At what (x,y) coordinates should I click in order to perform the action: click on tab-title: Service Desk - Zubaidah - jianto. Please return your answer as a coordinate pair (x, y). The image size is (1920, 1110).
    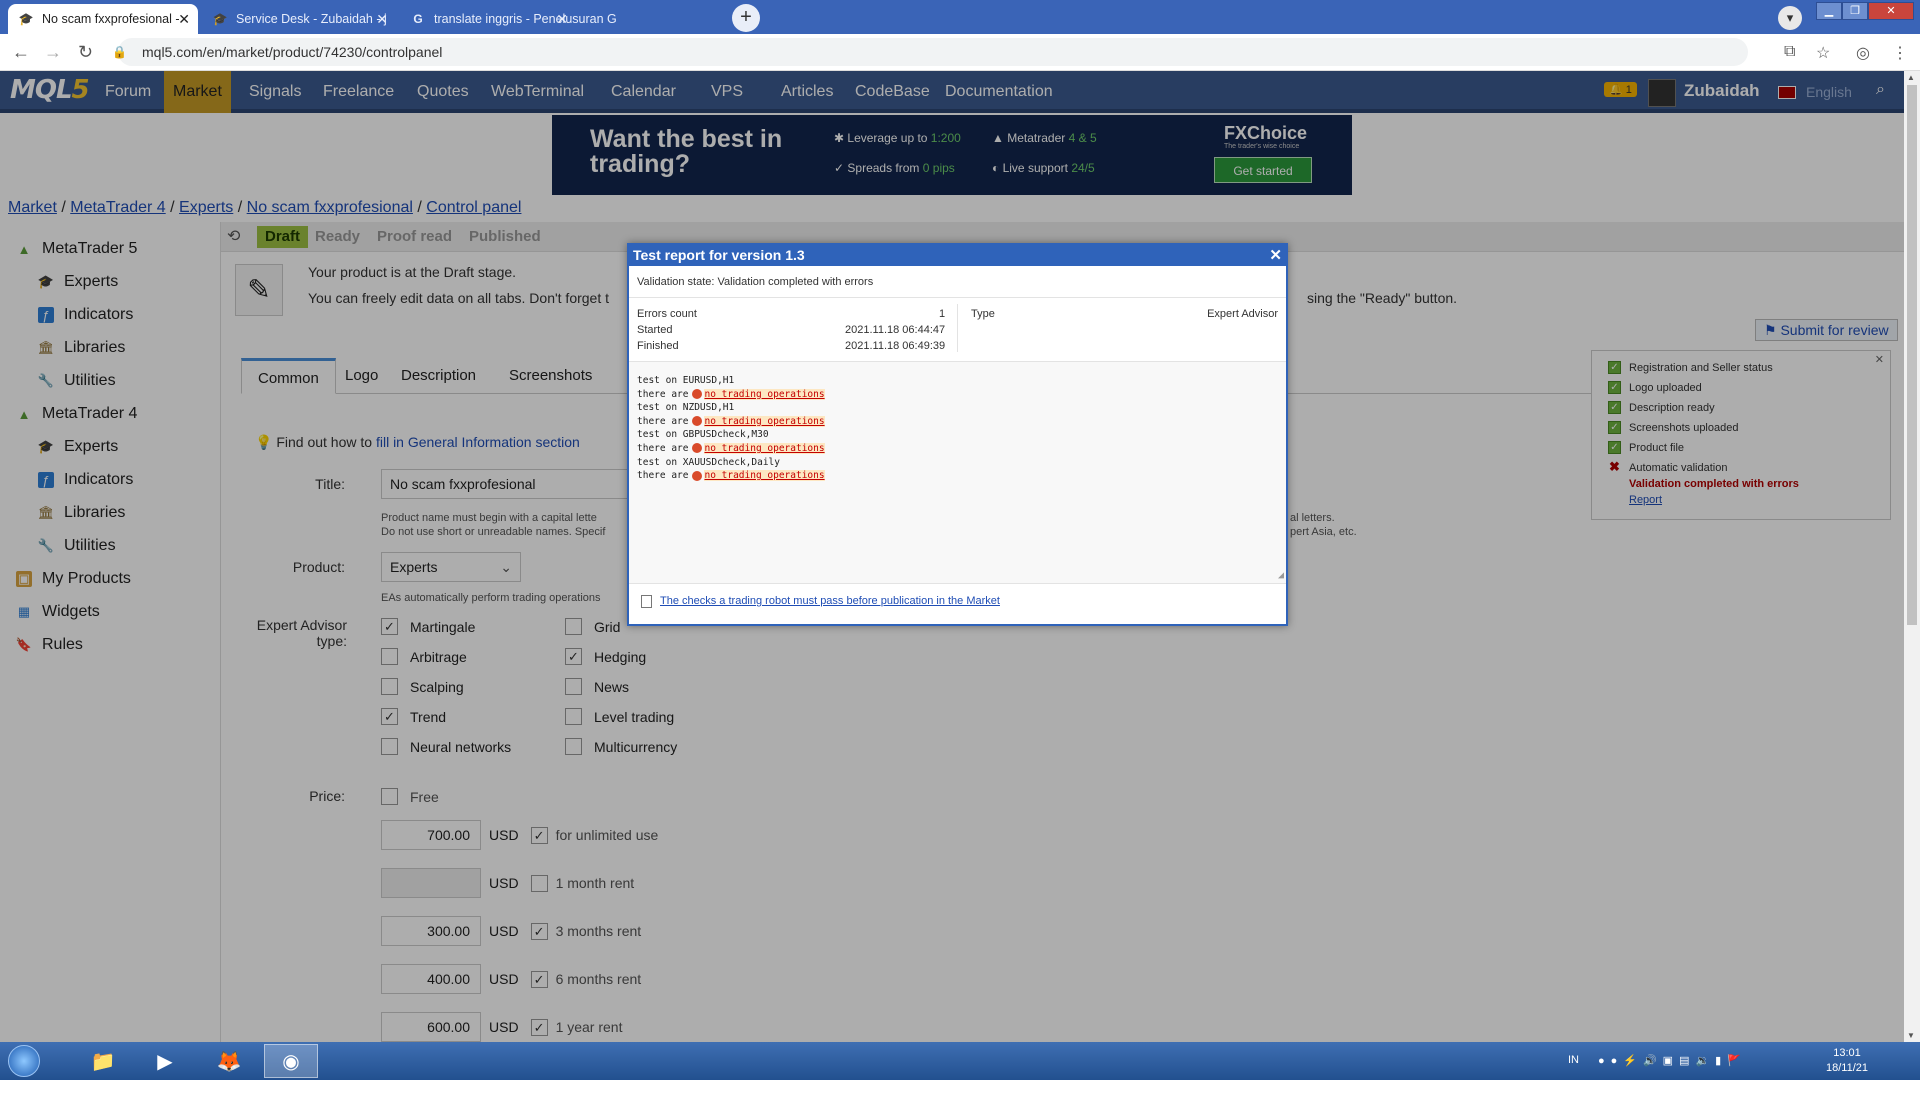
    Looking at the image, I should click on (311, 19).